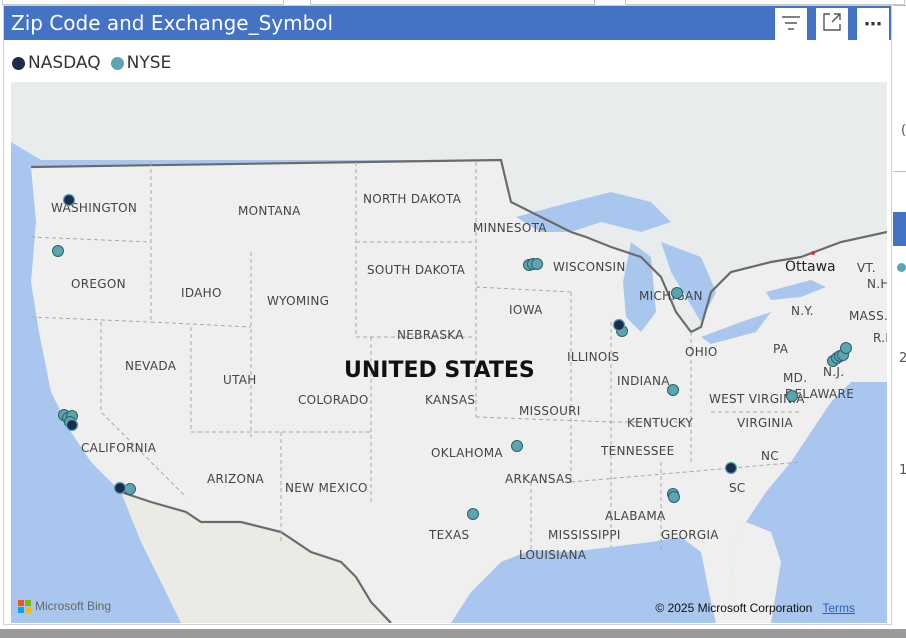 The width and height of the screenshot is (906, 638). What do you see at coordinates (637, 451) in the screenshot?
I see `region-label: TENNESSEE` at bounding box center [637, 451].